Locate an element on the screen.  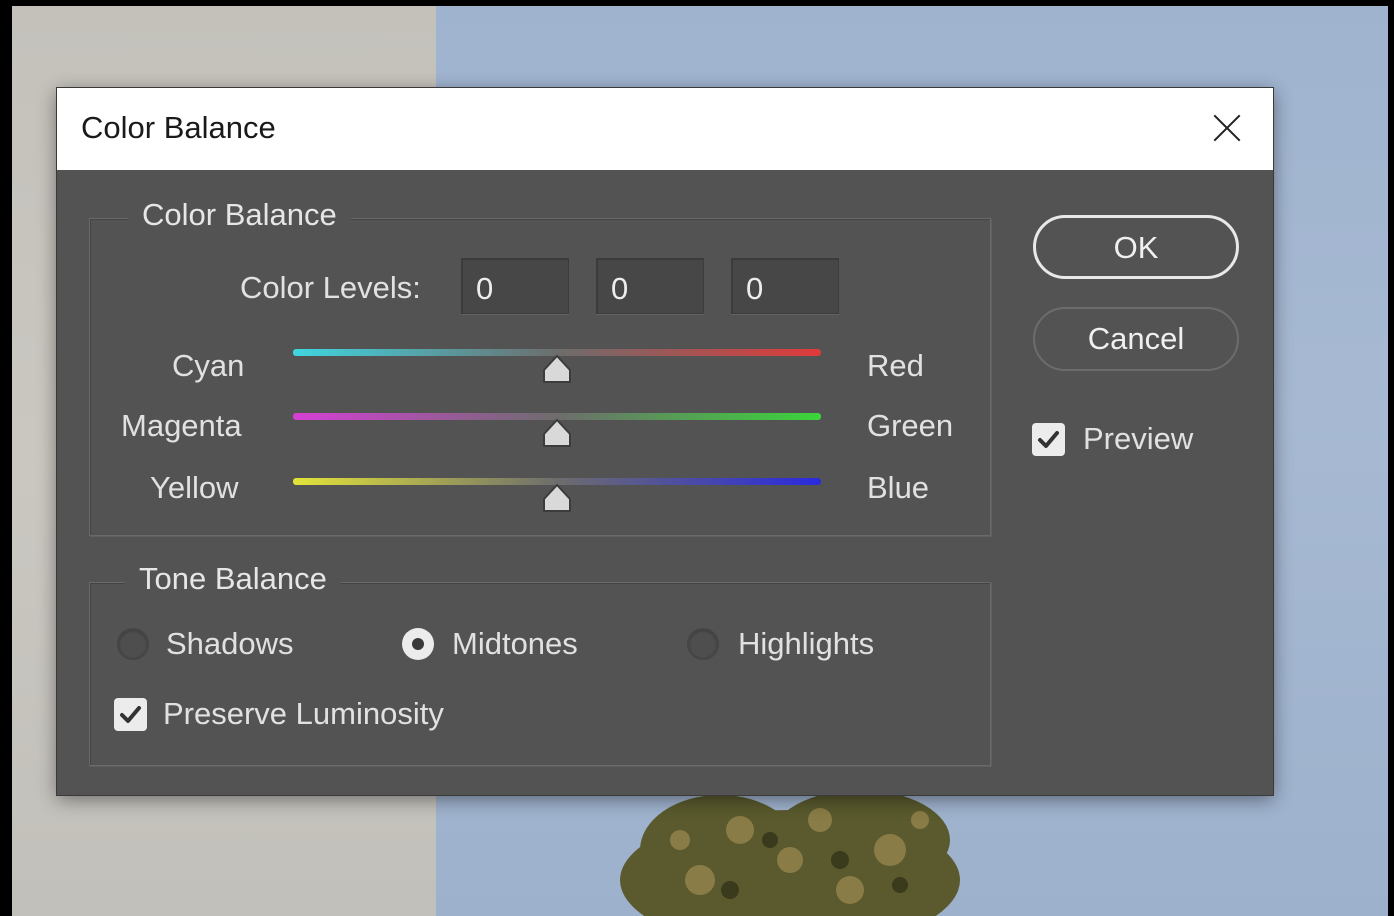
slider-label-yellow: Yellow is located at coordinates (194, 487).